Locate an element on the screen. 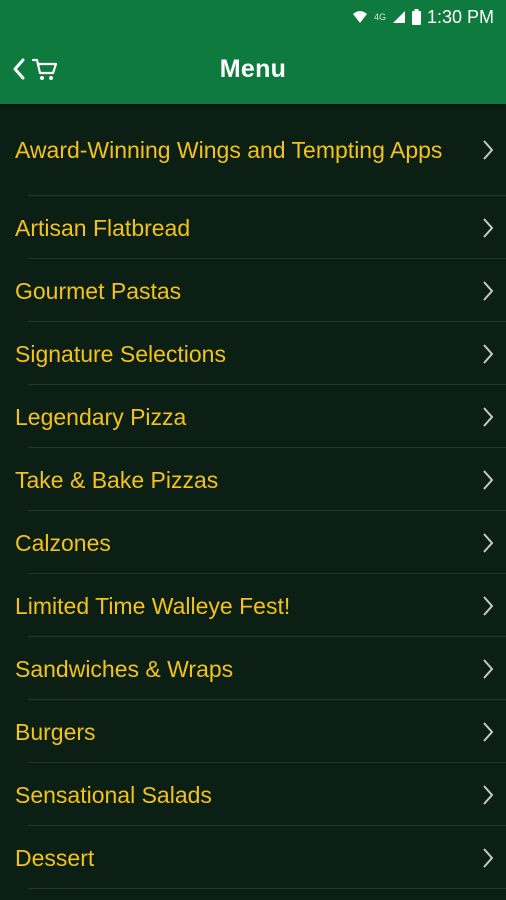 This screenshot has height=900, width=506. menu-item-label: Gourmet Pastas is located at coordinates (98, 290).